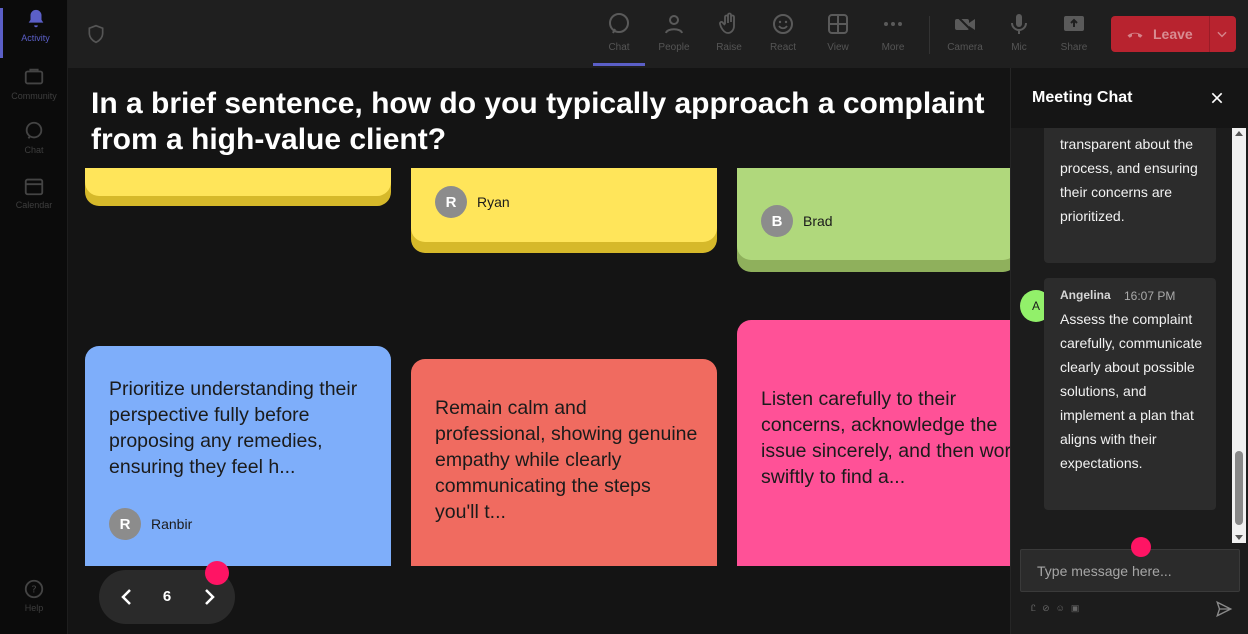 Image resolution: width=1248 pixels, height=634 pixels. Describe the element at coordinates (34, 317) in the screenshot. I see `left-rail: Activity Community Chat Calendar ? Help` at that location.